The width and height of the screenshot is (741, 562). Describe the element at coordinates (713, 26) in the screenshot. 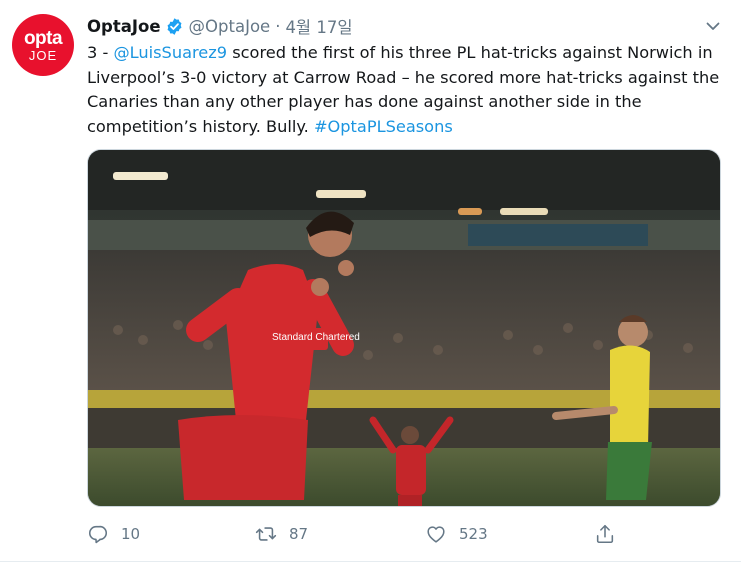

I see `chevron-down-icon` at that location.